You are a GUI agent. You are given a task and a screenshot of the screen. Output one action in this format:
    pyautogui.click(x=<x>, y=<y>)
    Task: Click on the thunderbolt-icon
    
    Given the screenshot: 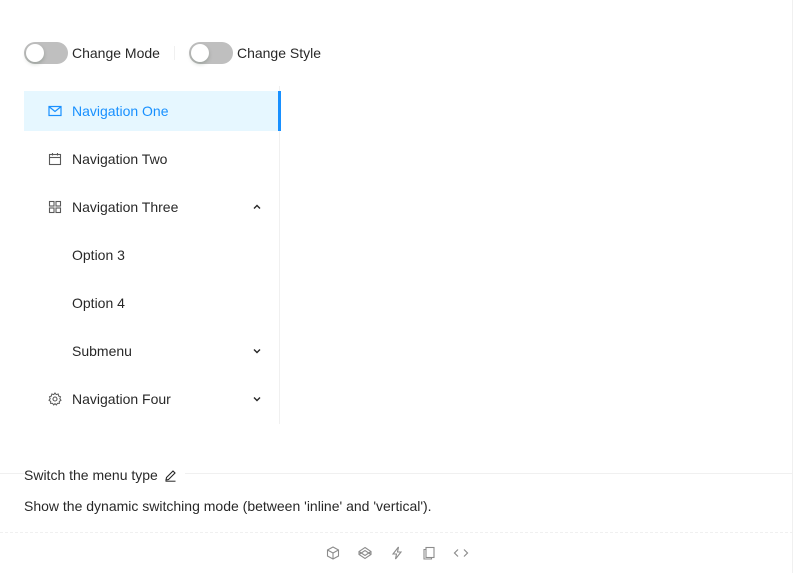 What is the action you would take?
    pyautogui.click(x=397, y=553)
    